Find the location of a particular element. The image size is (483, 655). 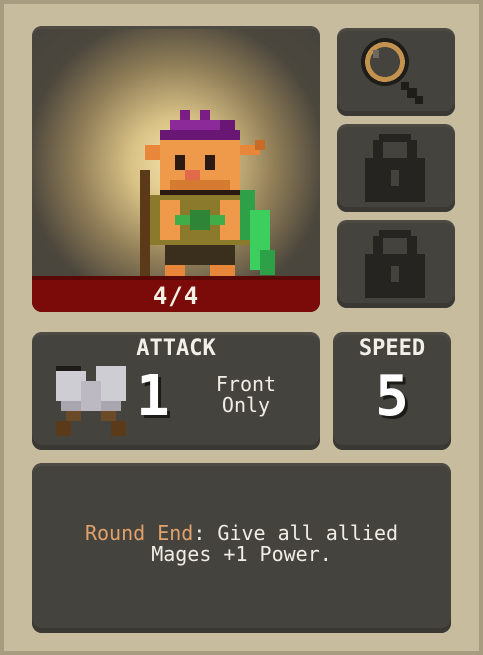

health-bar: 4/4 is located at coordinates (176, 294).